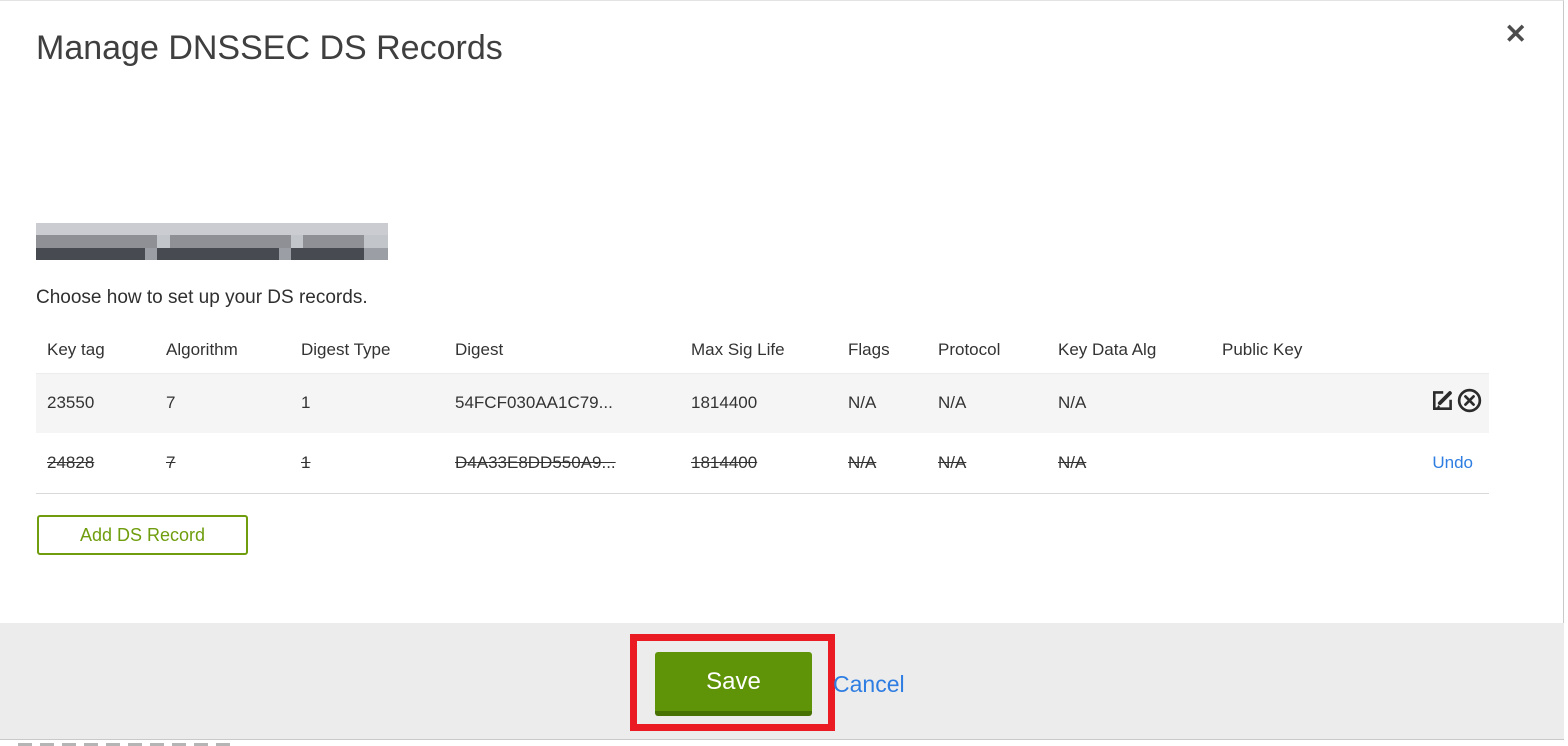 The image size is (1568, 746). Describe the element at coordinates (1107, 349) in the screenshot. I see `col-header-key-data-alg: Key Data Alg` at that location.